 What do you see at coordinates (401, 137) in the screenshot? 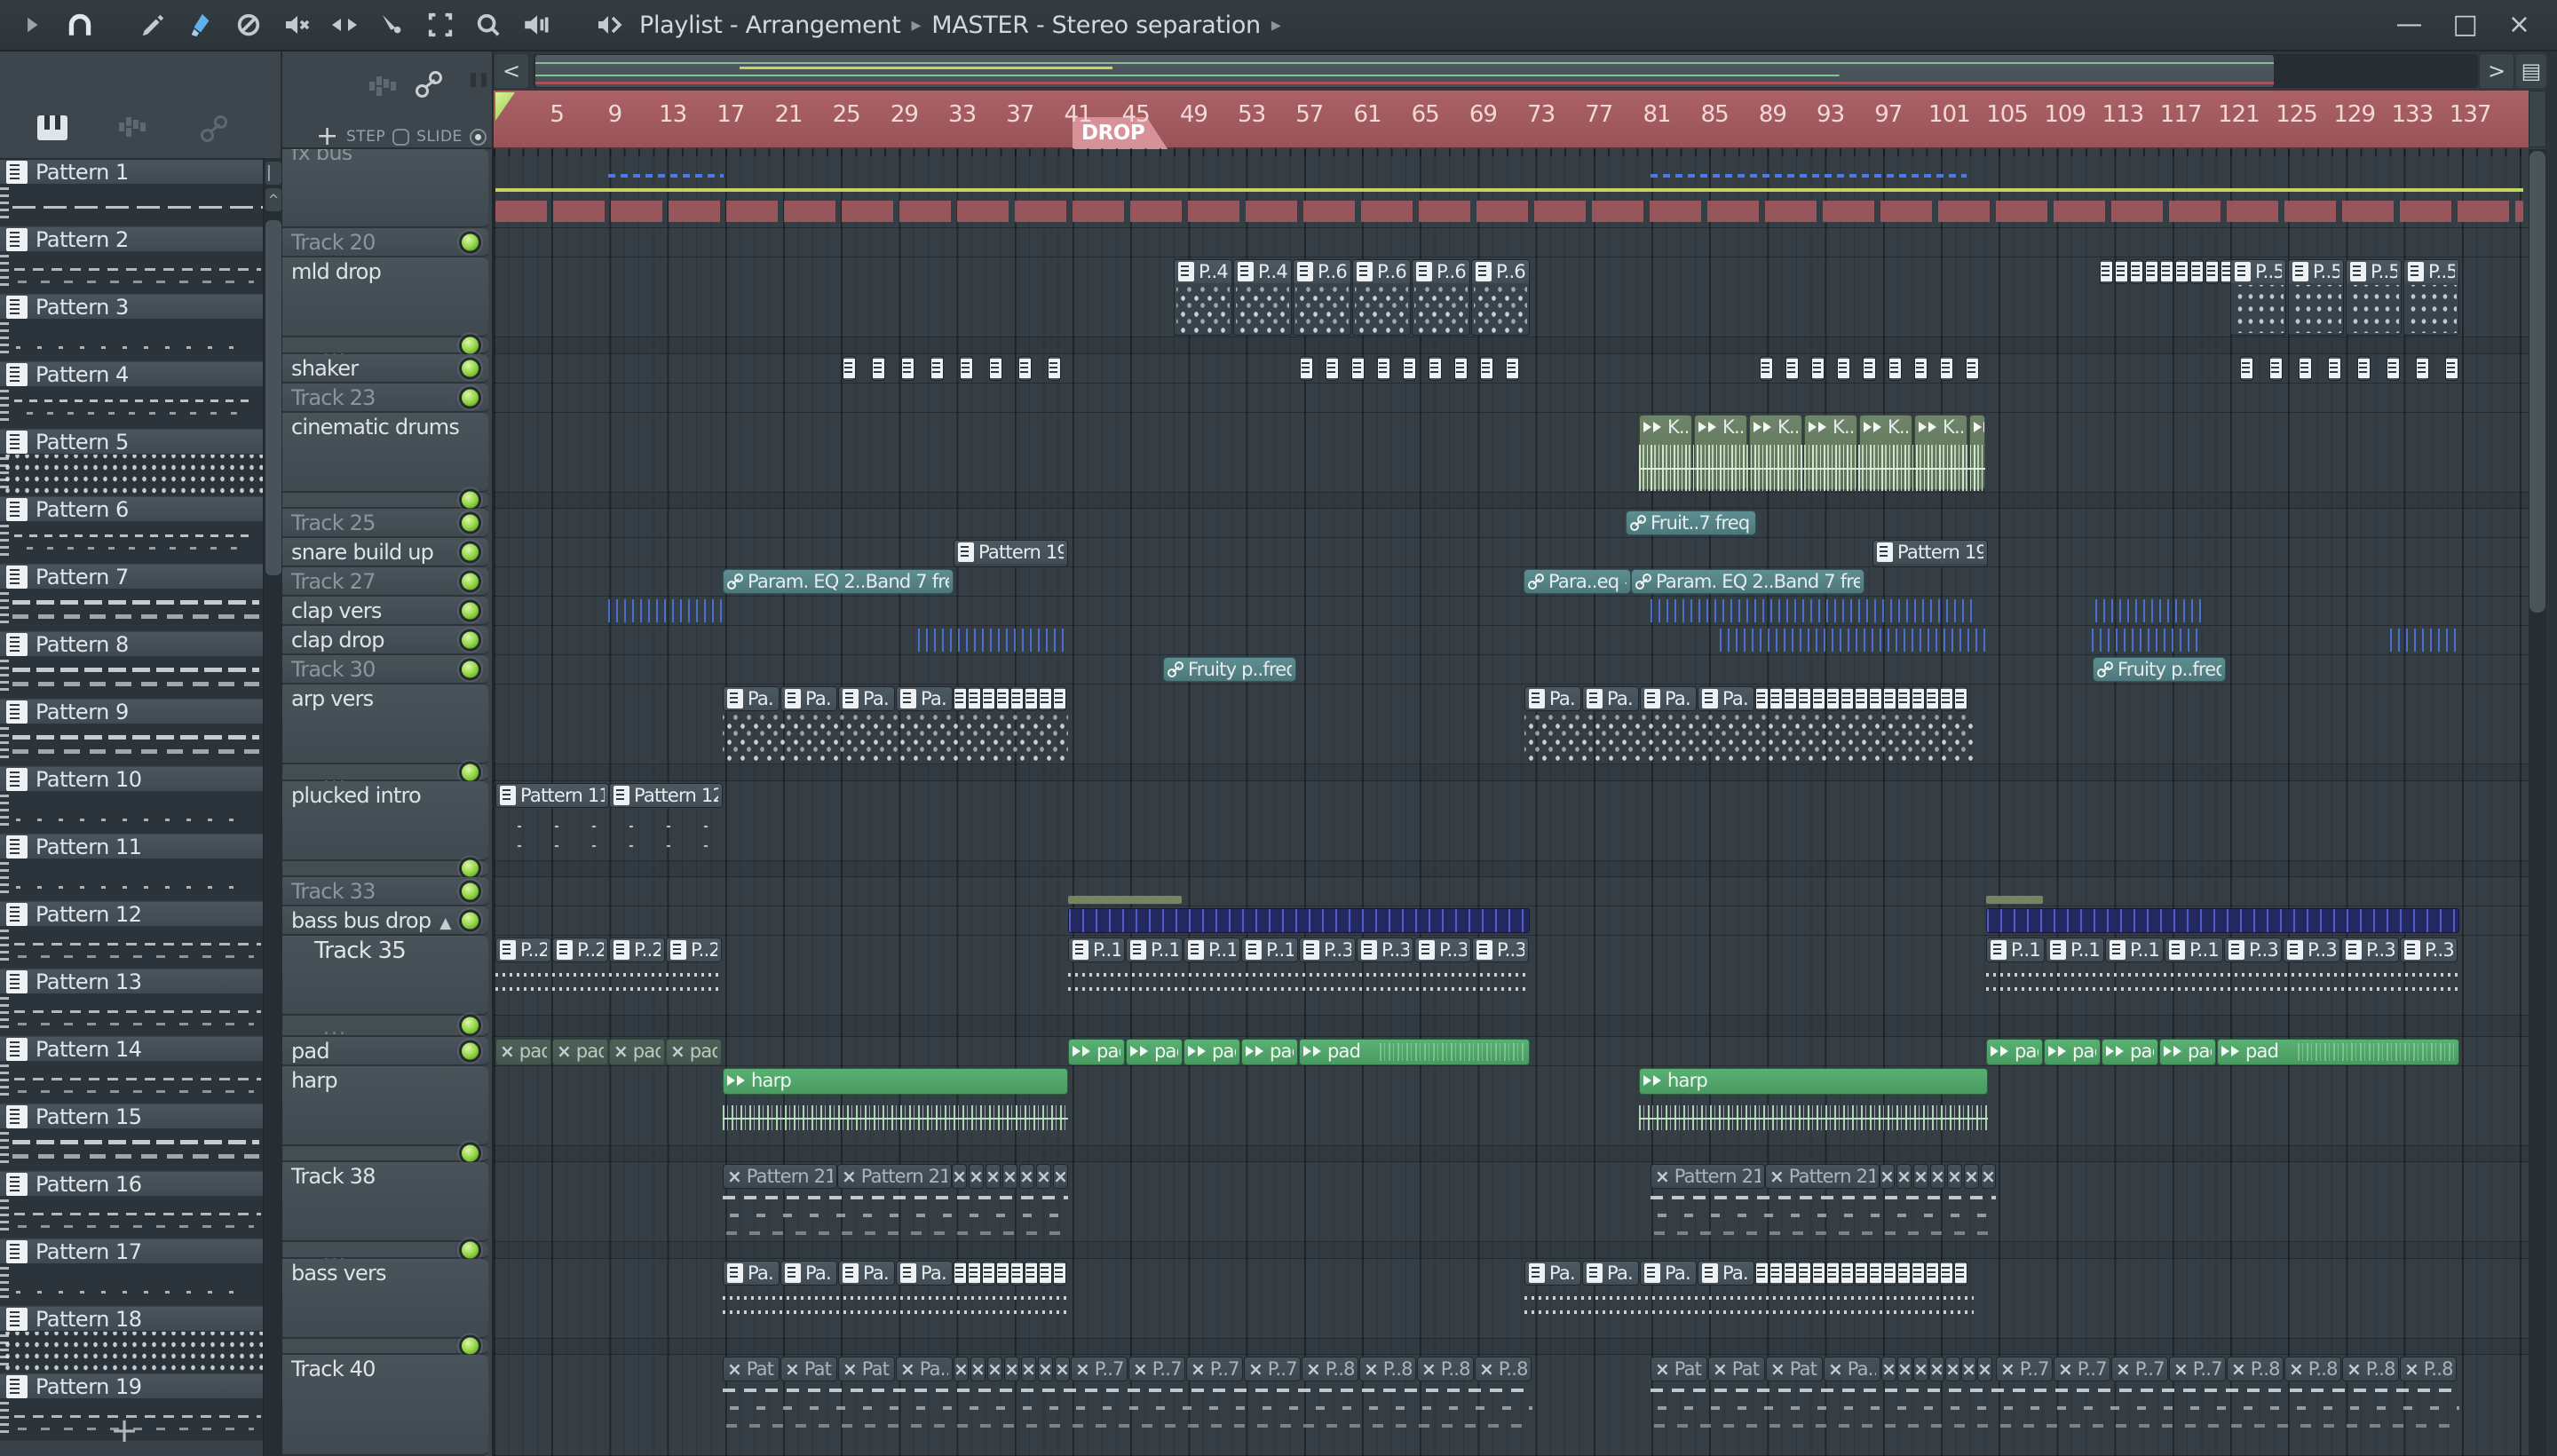
I see `step-checkbox` at bounding box center [401, 137].